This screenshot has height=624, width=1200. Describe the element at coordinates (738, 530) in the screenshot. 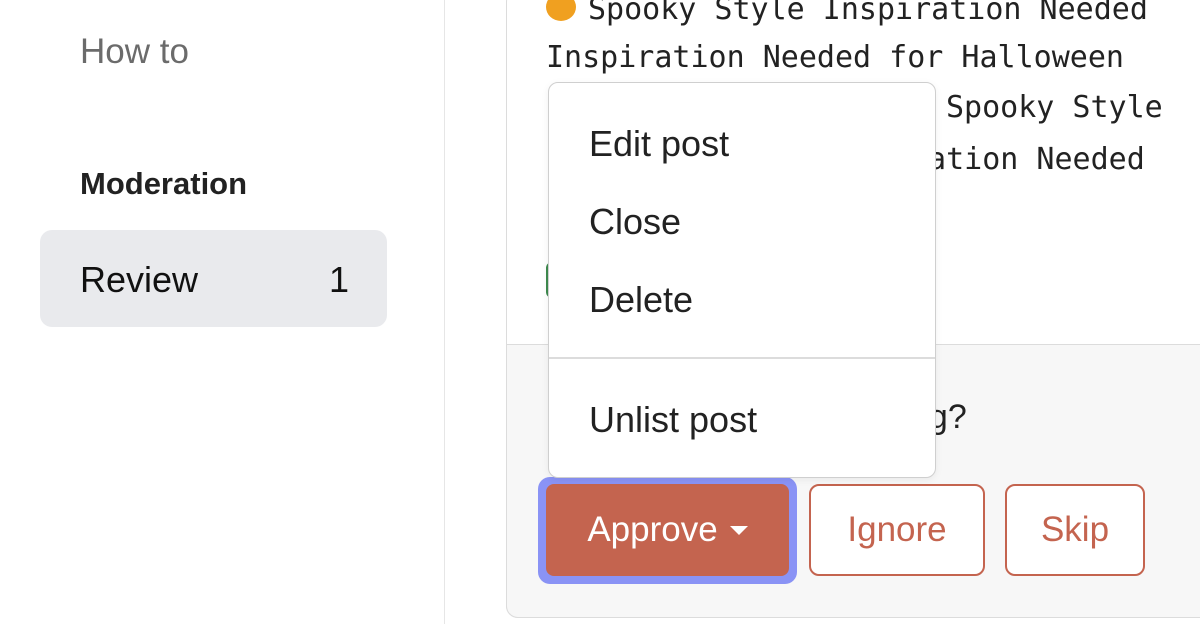

I see `caret-down-icon` at that location.